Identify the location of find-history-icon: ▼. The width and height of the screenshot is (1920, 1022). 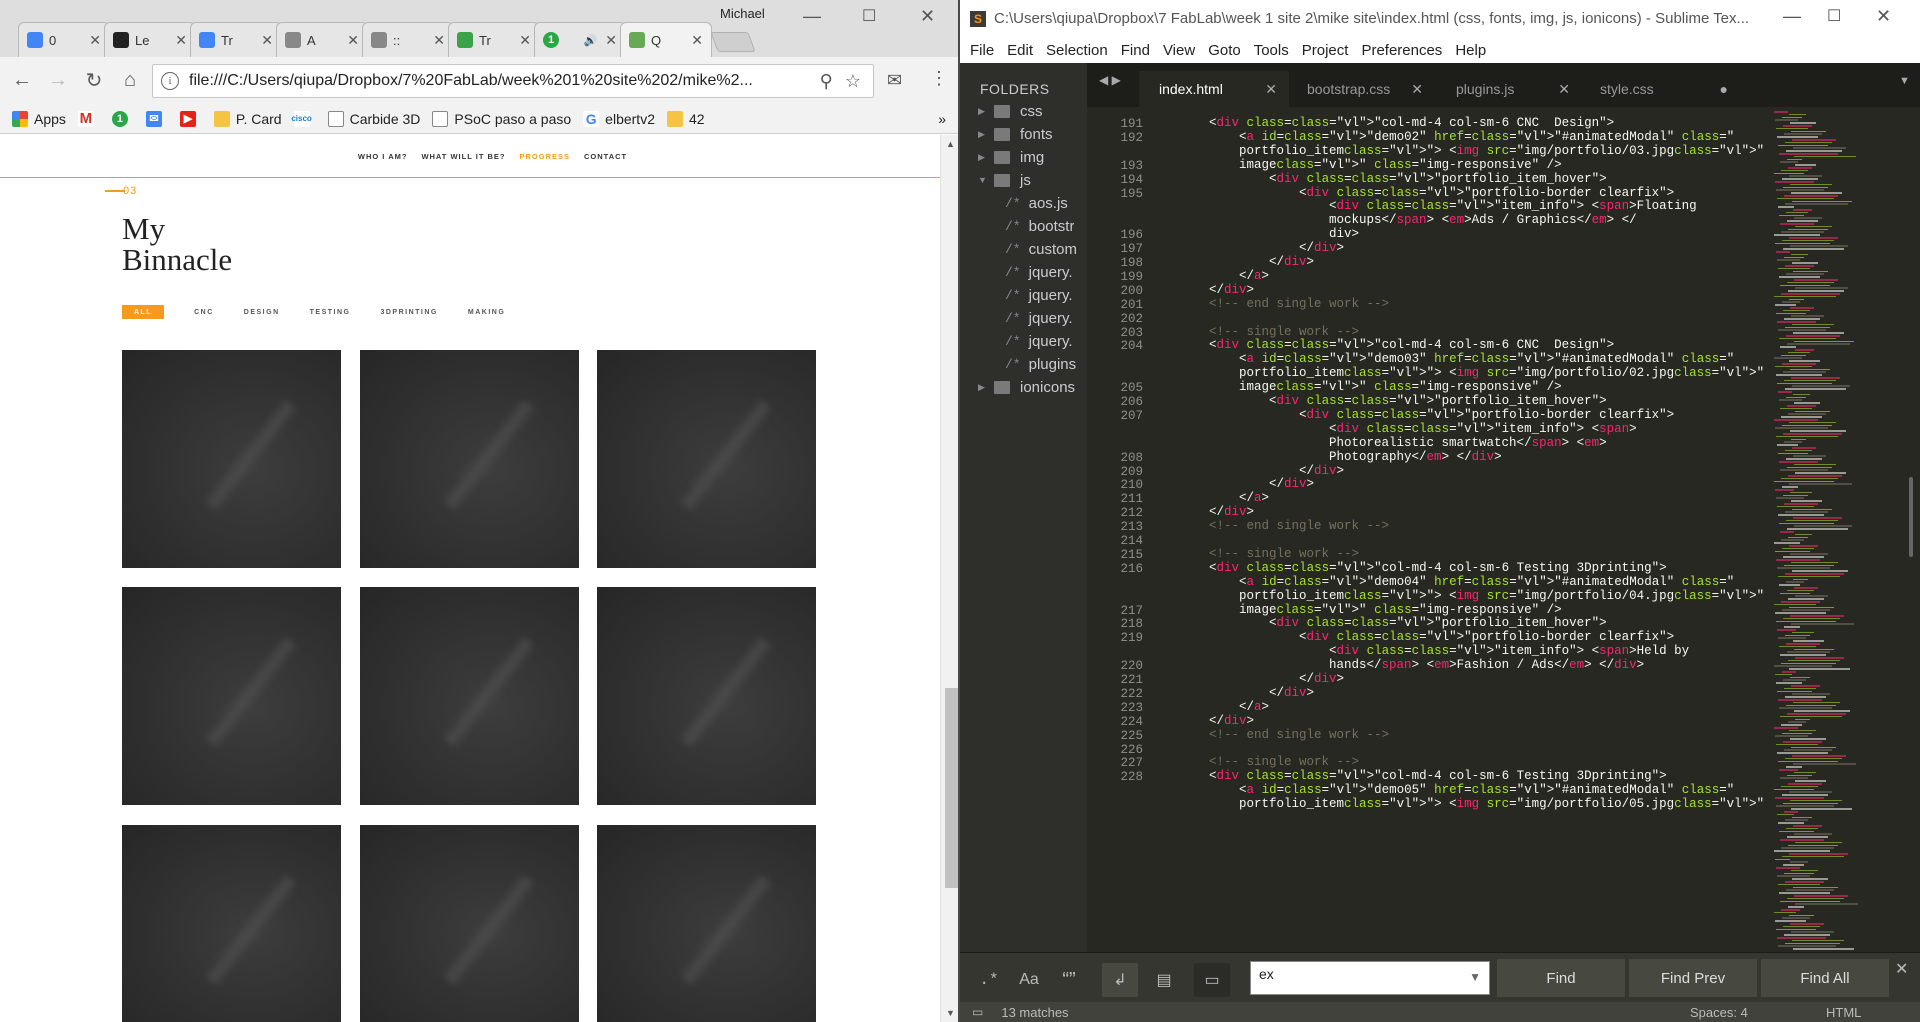
(1475, 977).